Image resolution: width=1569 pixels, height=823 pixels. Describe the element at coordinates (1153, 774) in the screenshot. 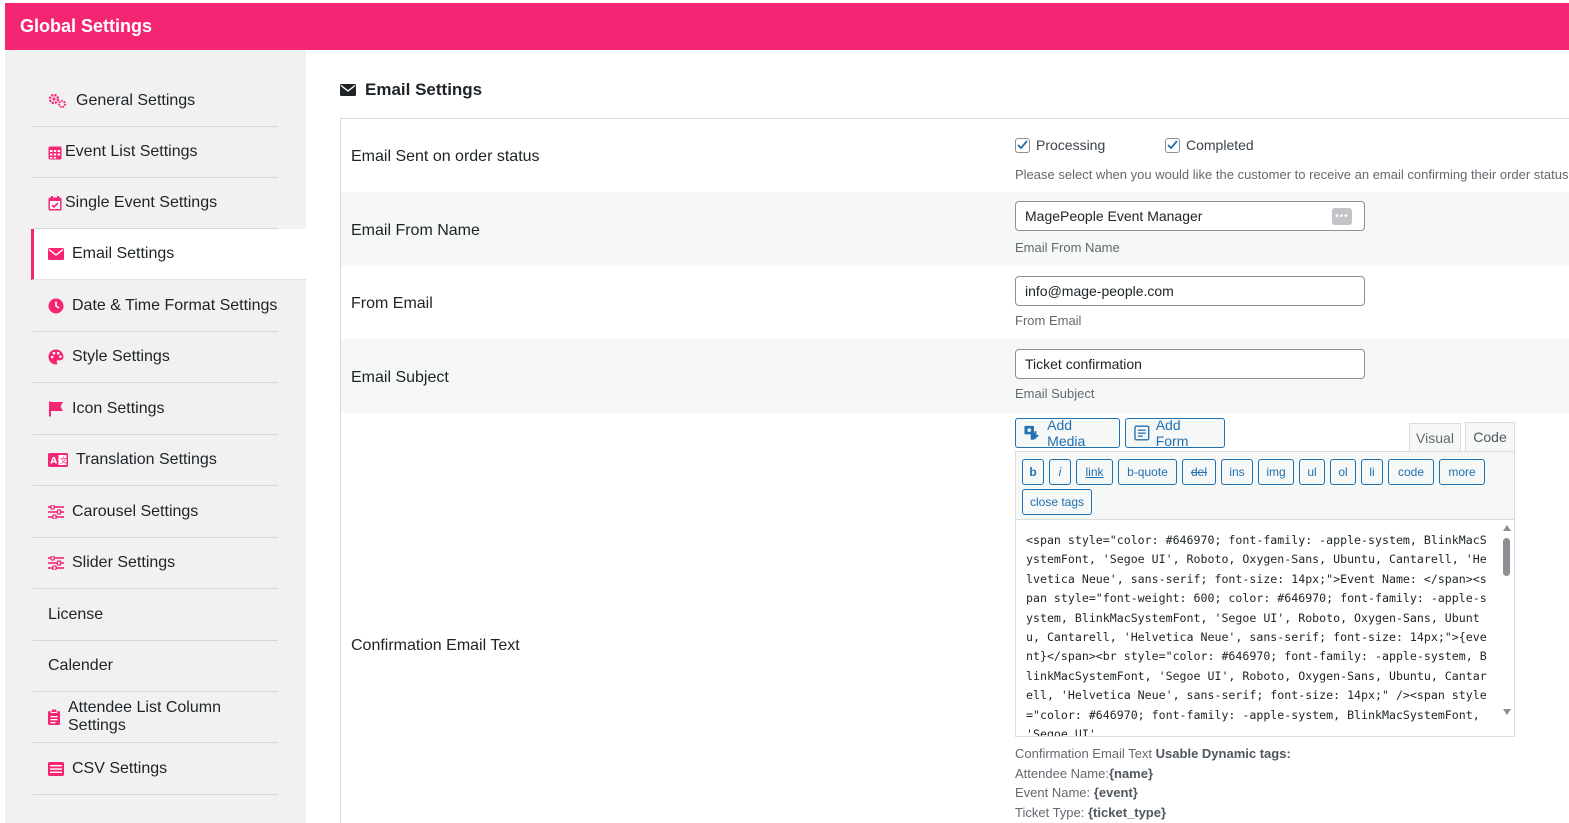

I see `tag-attendee-name: Attendee Name:{name}` at that location.